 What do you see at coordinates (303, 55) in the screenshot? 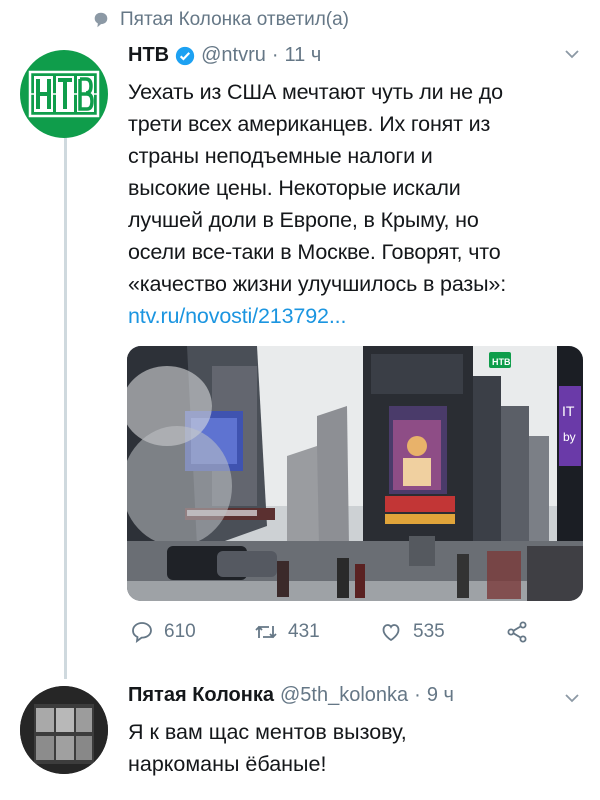
I see `tweet-time: 11 ч` at bounding box center [303, 55].